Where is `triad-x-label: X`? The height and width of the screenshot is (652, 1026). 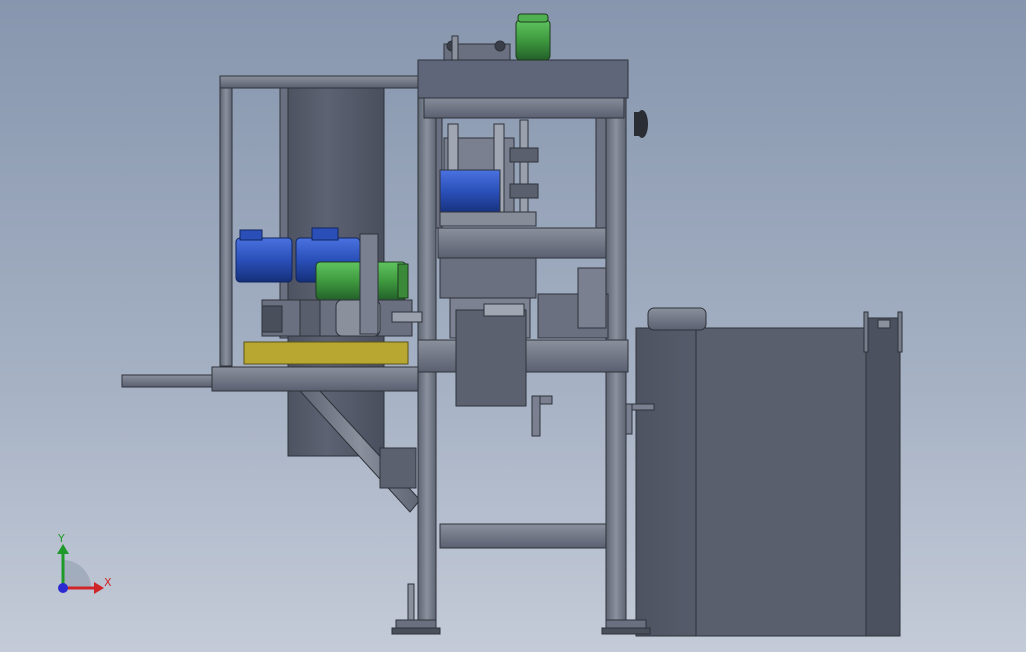
triad-x-label: X is located at coordinates (108, 582).